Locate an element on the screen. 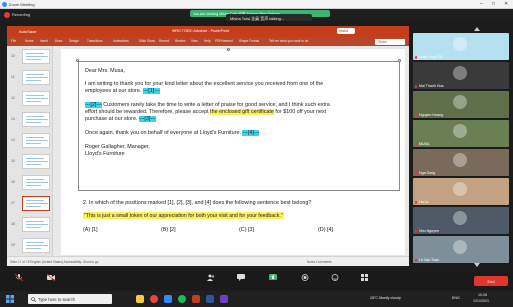 The width and height of the screenshot is (513, 307). slide-thumbnail-number: 17 is located at coordinates (13, 203).